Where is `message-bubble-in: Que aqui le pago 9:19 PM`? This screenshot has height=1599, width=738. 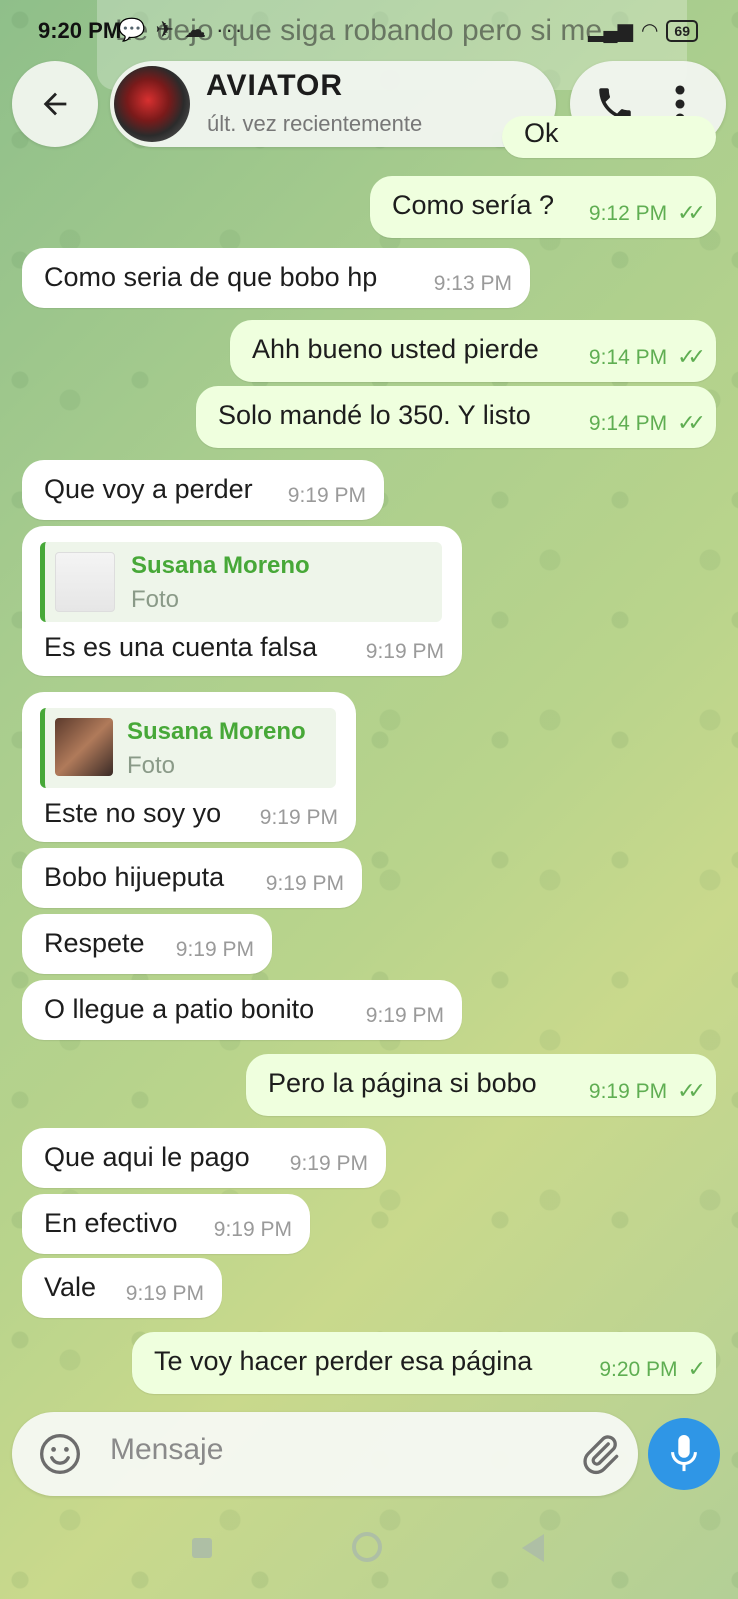 message-bubble-in: Que aqui le pago 9:19 PM is located at coordinates (204, 1158).